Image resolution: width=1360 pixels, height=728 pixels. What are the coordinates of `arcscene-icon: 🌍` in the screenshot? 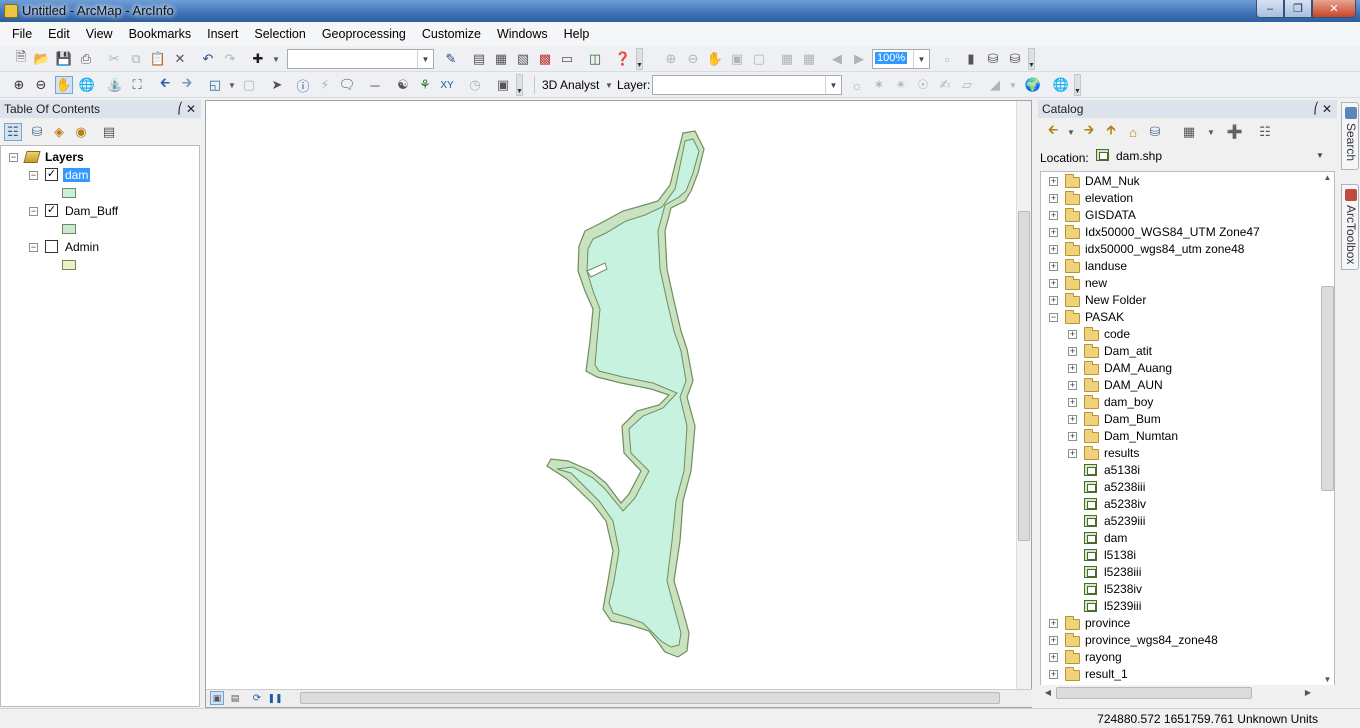 It's located at (1033, 85).